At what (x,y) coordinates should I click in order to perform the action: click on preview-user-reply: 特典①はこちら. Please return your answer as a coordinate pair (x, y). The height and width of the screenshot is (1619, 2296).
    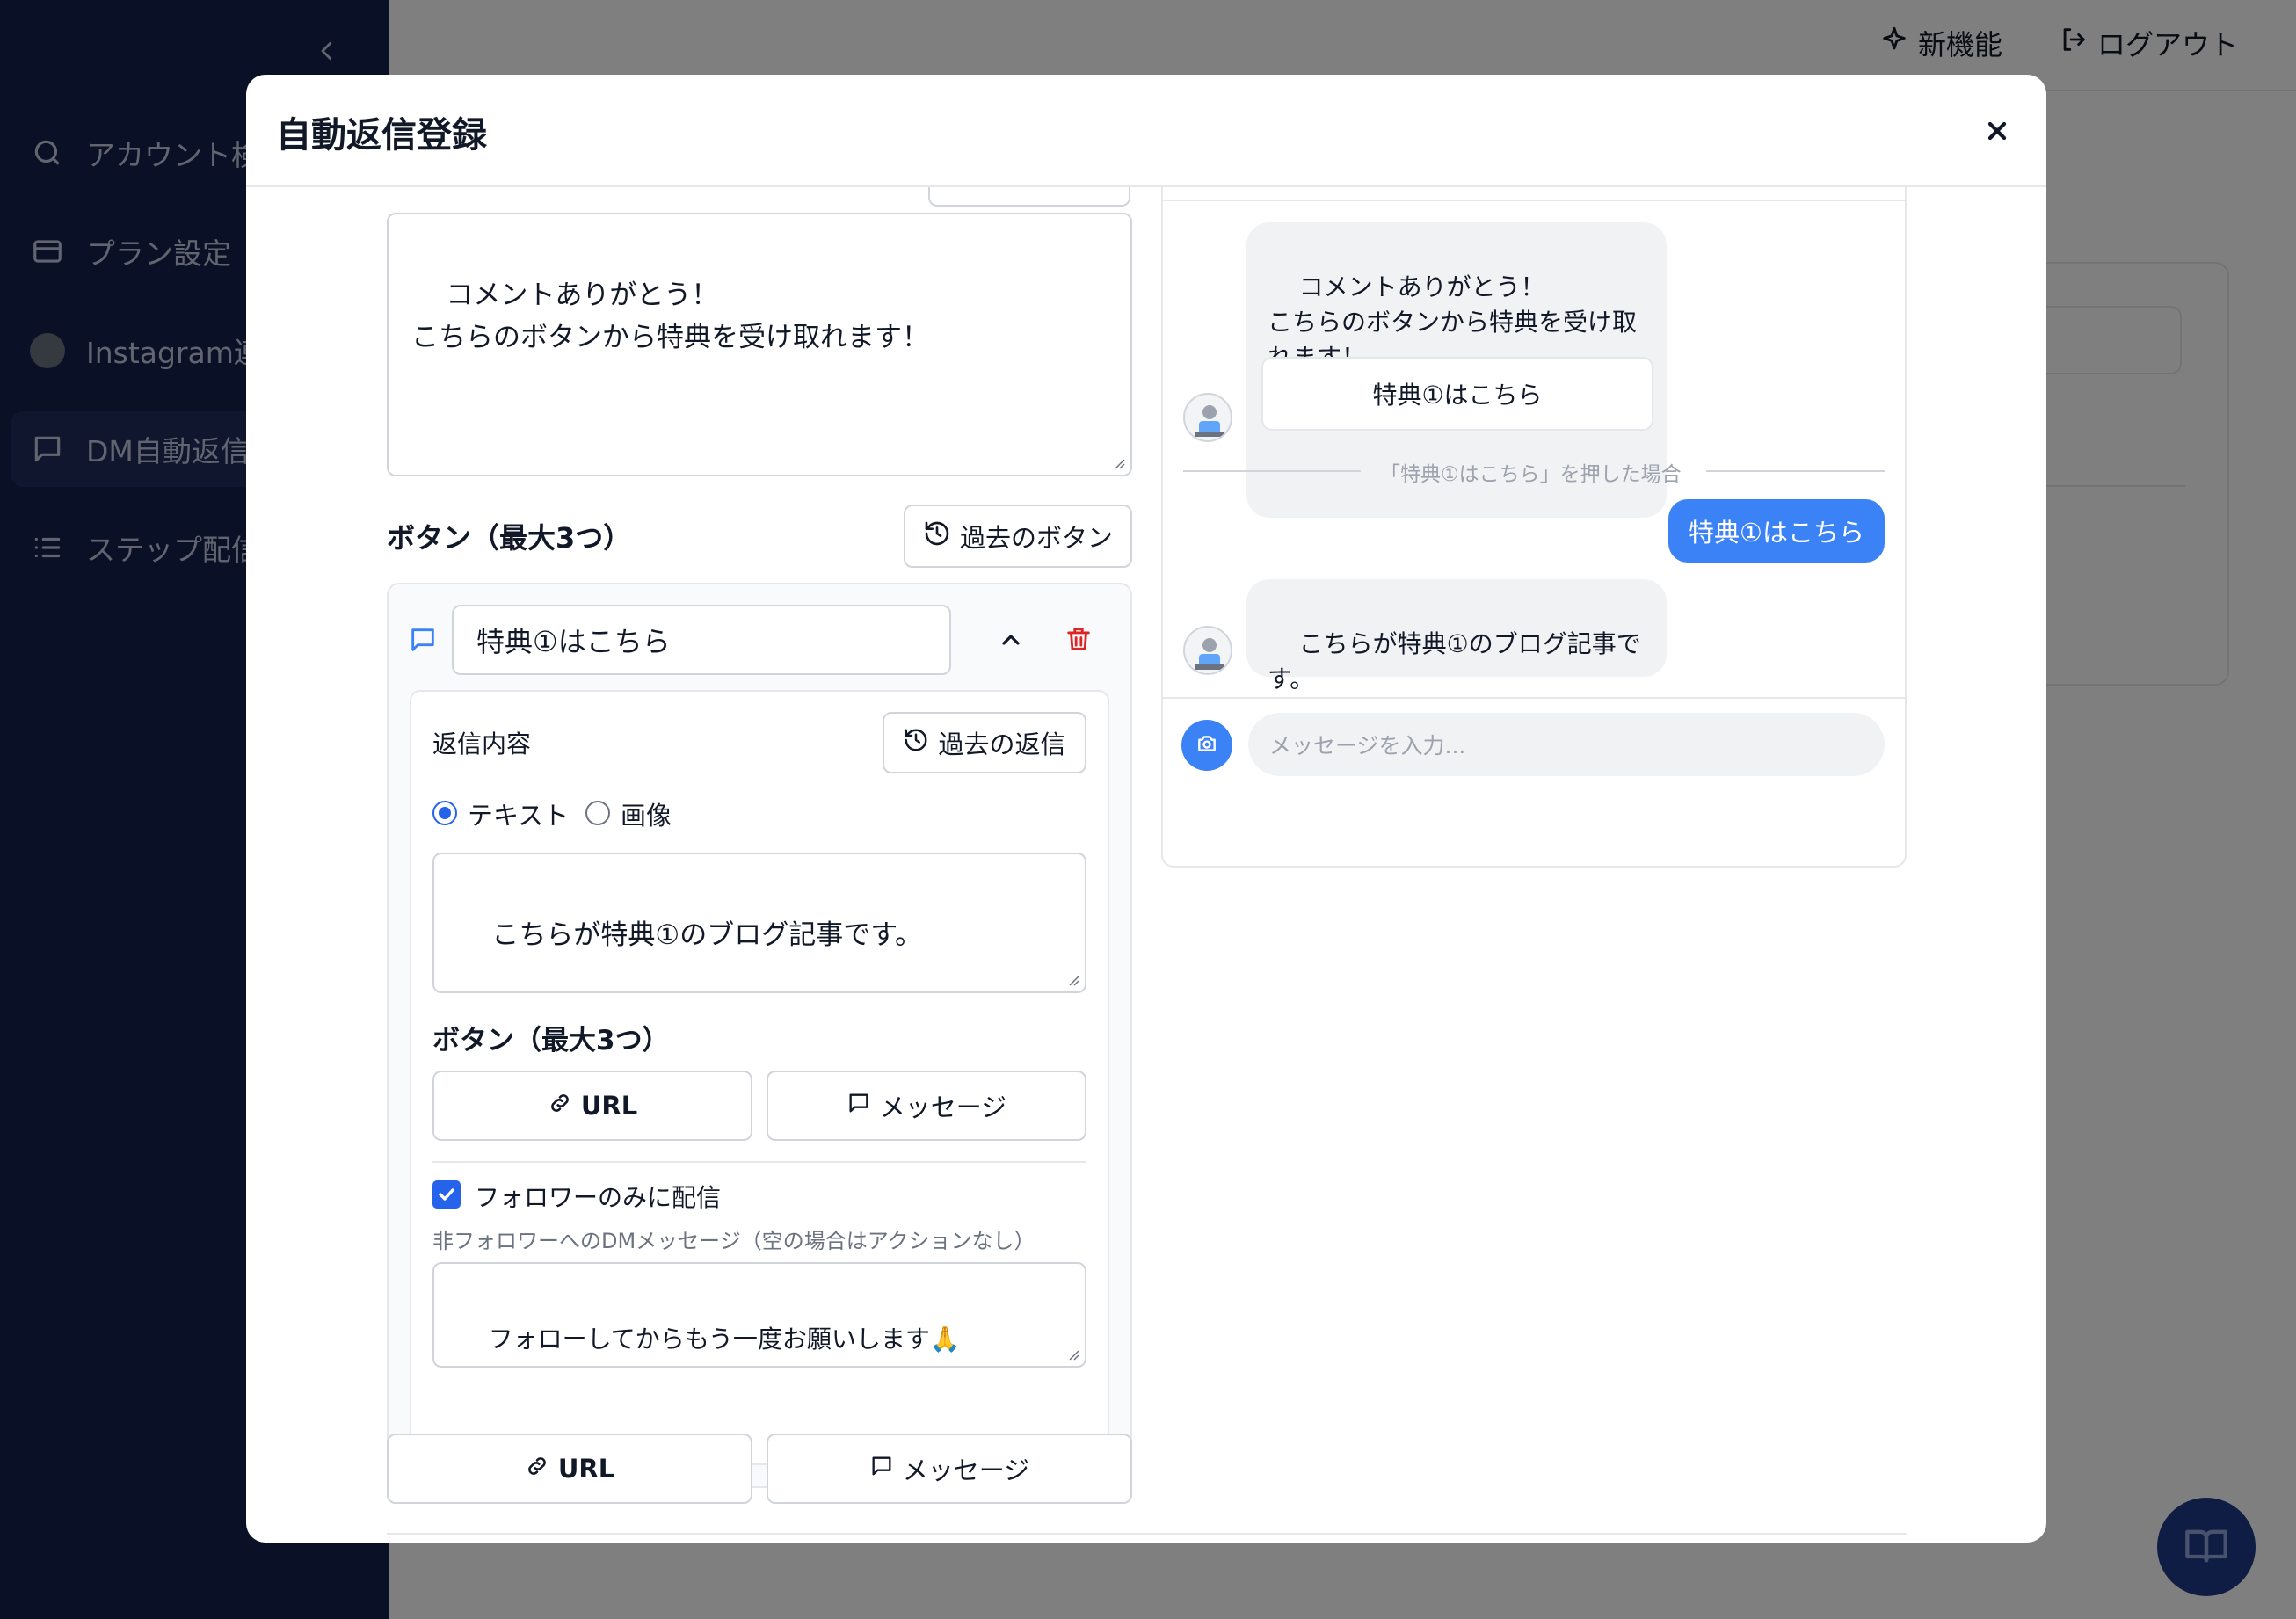
    Looking at the image, I should click on (1777, 531).